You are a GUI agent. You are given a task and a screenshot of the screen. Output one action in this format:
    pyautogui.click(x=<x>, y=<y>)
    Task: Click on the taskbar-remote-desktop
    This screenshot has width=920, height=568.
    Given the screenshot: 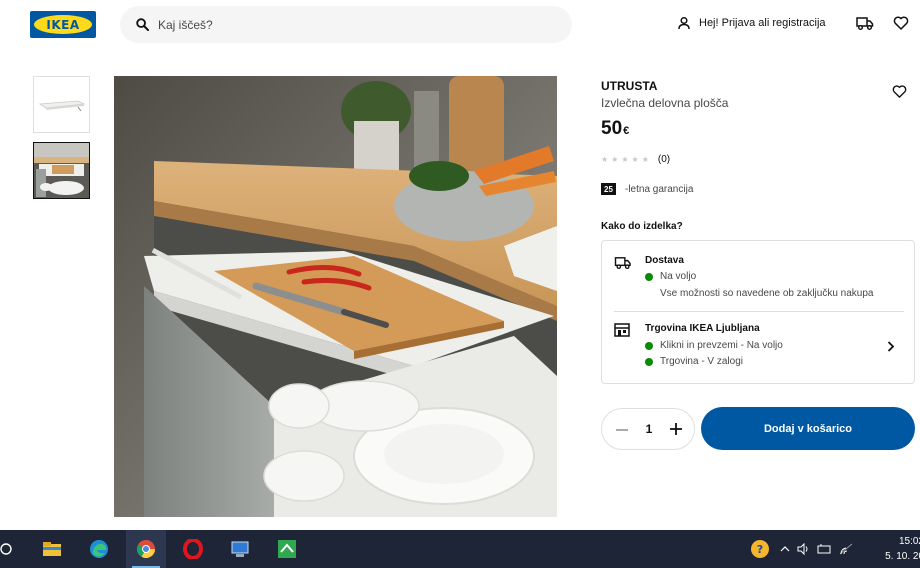 What is the action you would take?
    pyautogui.click(x=240, y=549)
    